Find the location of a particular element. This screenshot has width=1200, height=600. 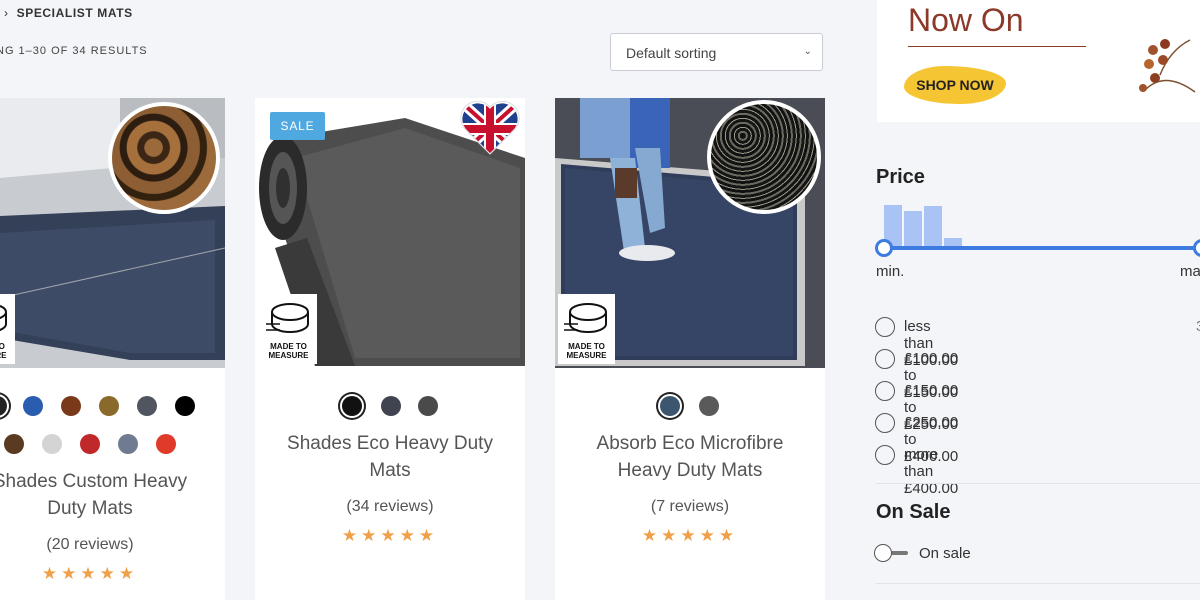

price-range-count: 3 is located at coordinates (1198, 326).